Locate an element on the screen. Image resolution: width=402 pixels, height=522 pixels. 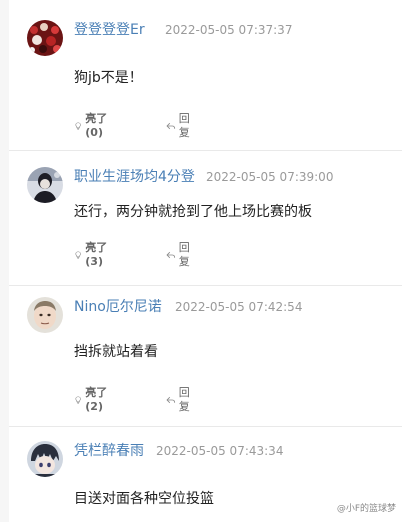
like-button: 亮了(3) is located at coordinates (91, 254).